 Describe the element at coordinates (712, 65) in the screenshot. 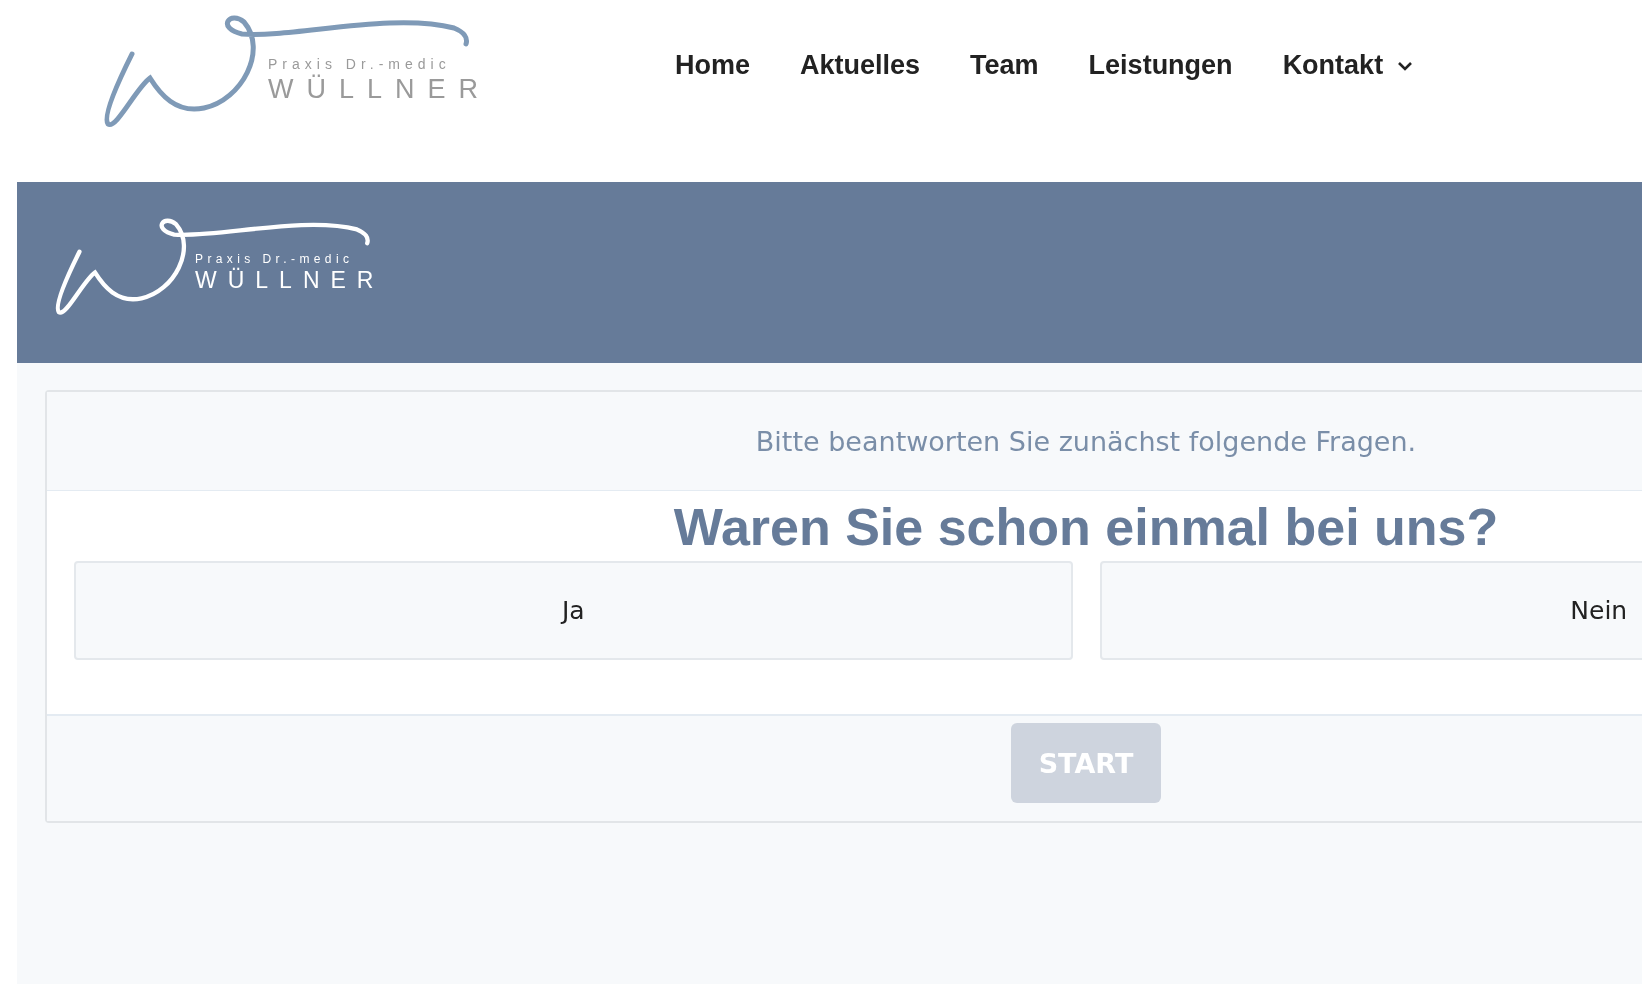

I see `nav-link: Home` at that location.